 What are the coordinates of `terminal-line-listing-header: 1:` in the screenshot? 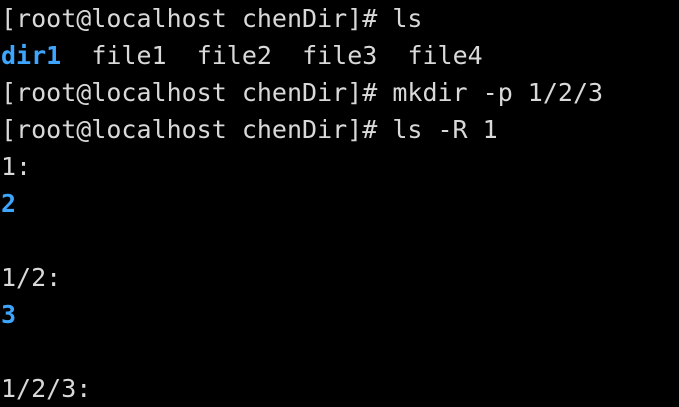 It's located at (340, 166).